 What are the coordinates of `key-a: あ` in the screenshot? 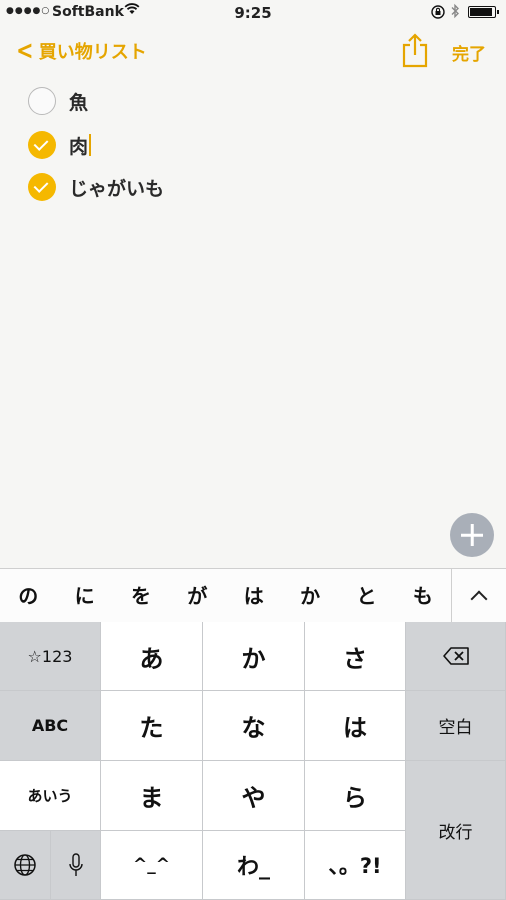 It's located at (152, 656).